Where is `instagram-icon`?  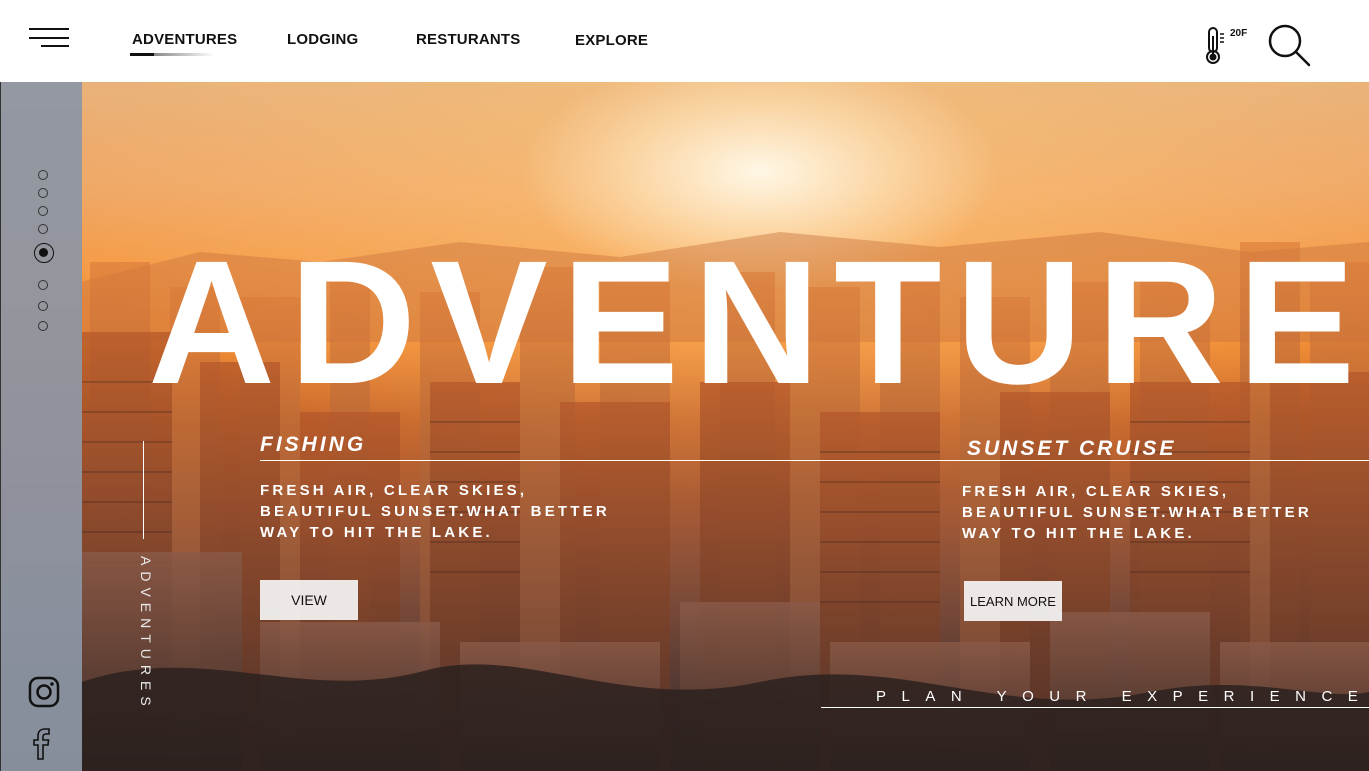
instagram-icon is located at coordinates (44, 692).